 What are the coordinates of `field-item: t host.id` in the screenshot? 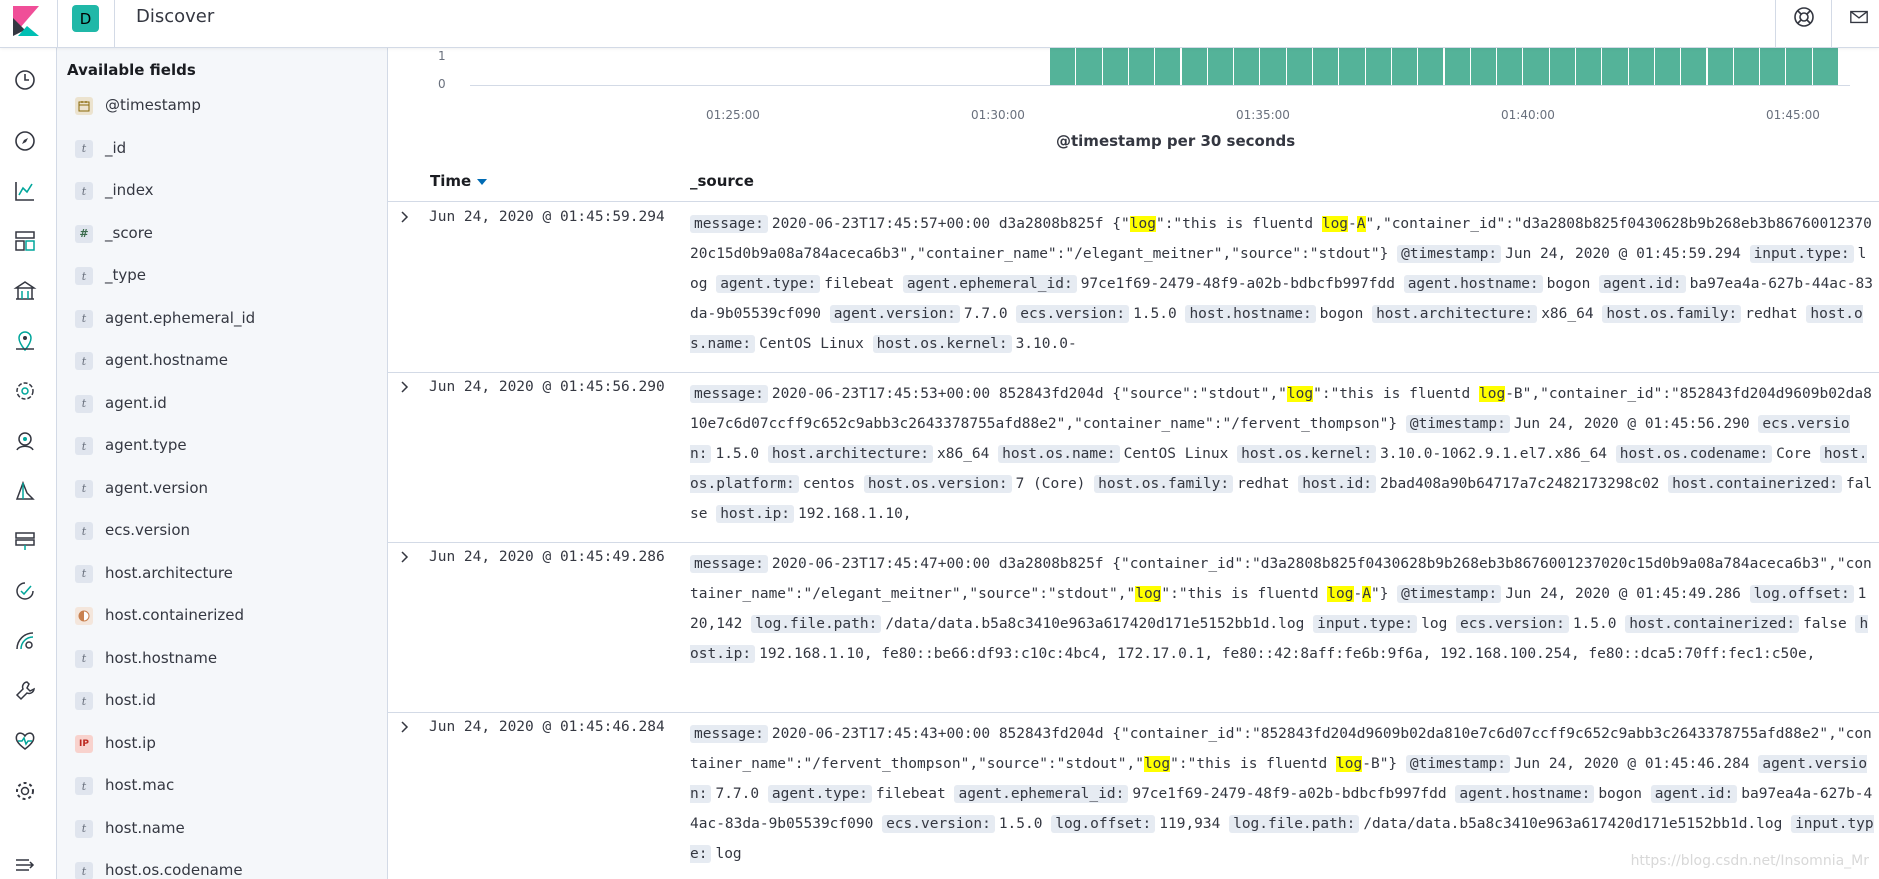 It's located at (222, 703).